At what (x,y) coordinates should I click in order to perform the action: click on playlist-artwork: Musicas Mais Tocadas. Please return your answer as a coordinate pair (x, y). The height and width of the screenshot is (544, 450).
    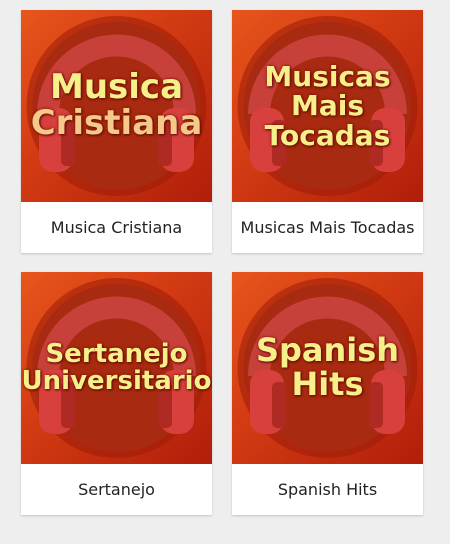
    Looking at the image, I should click on (327, 106).